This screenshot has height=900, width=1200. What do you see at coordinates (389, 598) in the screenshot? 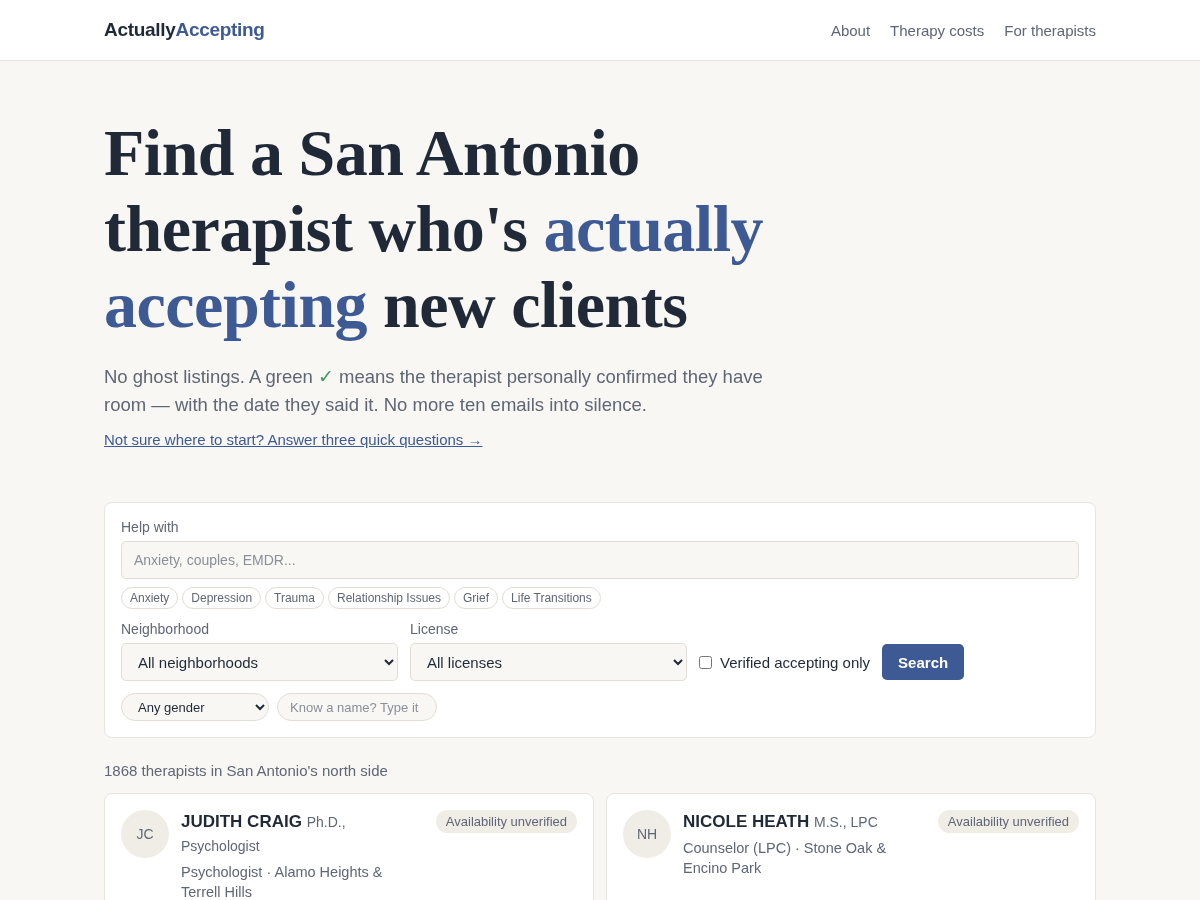
I see `topic-chip: Relationship Issues` at bounding box center [389, 598].